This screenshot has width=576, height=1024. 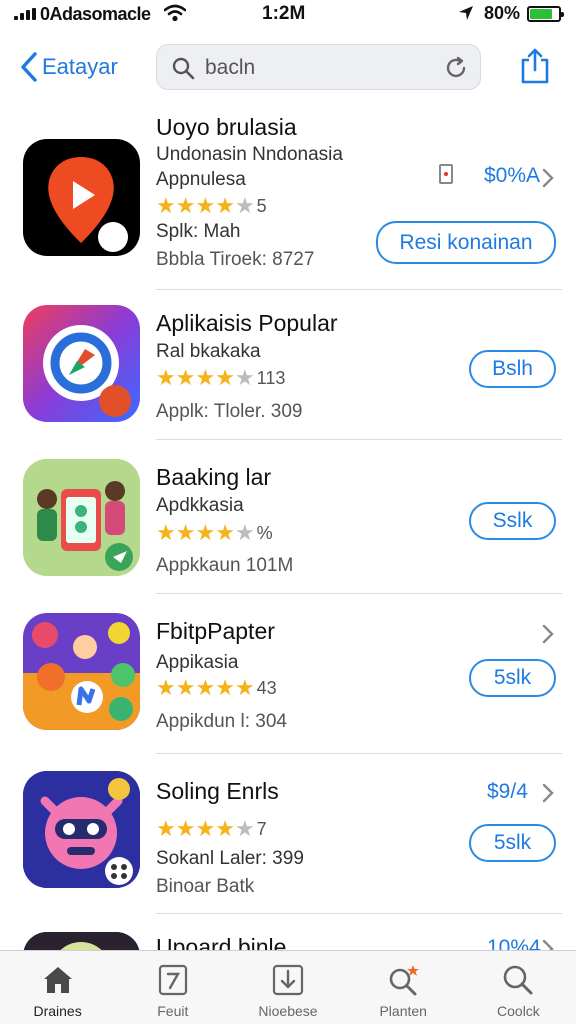 What do you see at coordinates (217, 791) in the screenshot?
I see `app-title: Soling Enrls` at bounding box center [217, 791].